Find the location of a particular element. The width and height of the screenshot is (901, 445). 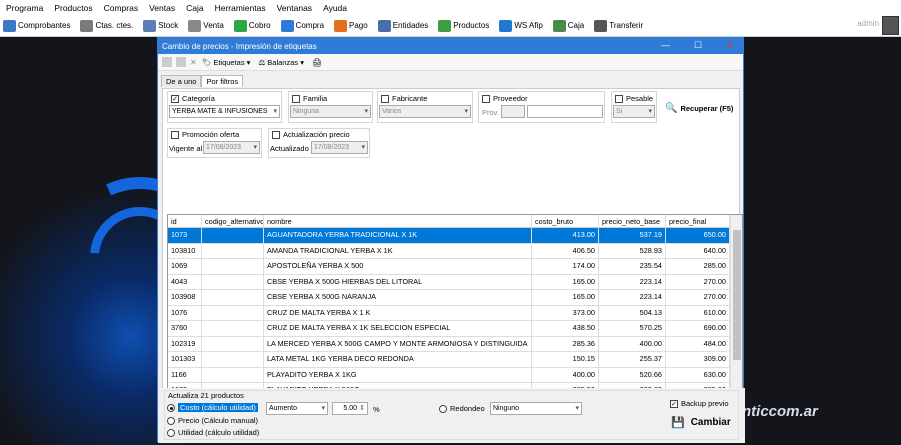

proveedor-check is located at coordinates (486, 99).